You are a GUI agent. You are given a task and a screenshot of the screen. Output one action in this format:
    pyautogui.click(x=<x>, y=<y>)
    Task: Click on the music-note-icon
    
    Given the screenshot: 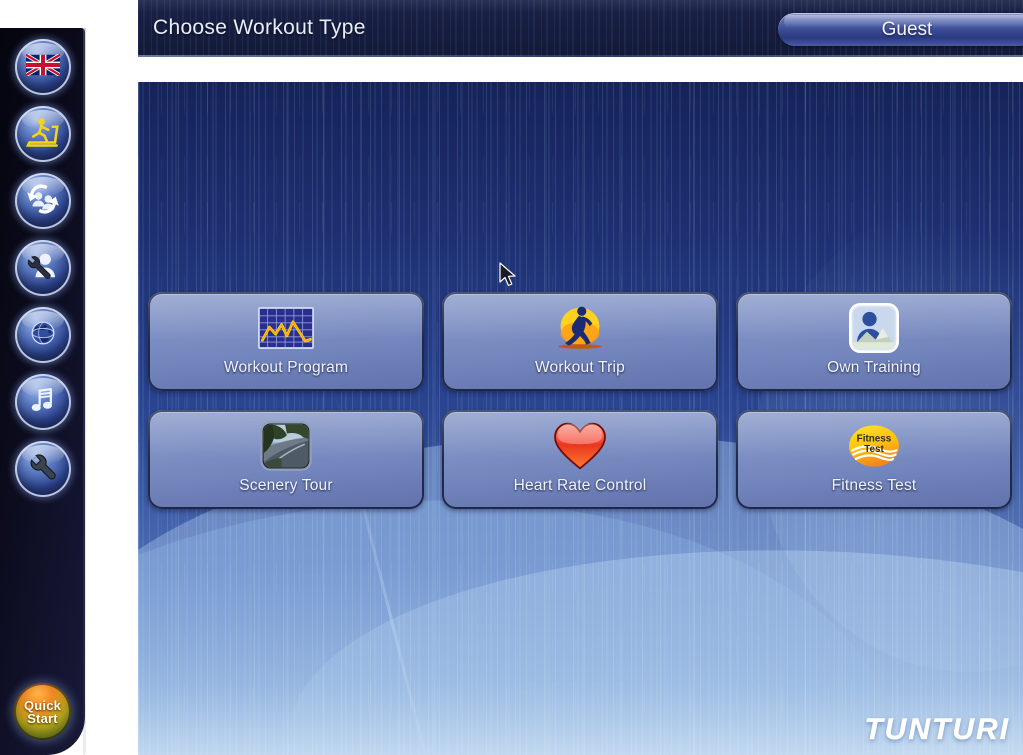 What is the action you would take?
    pyautogui.click(x=43, y=402)
    